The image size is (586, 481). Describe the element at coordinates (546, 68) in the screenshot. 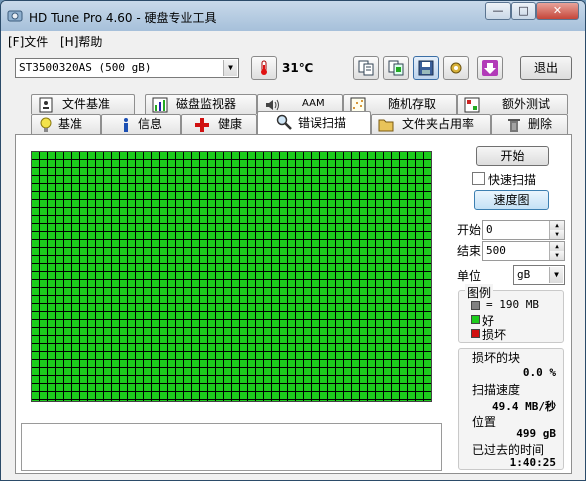

I see `exit-button: 退出` at that location.